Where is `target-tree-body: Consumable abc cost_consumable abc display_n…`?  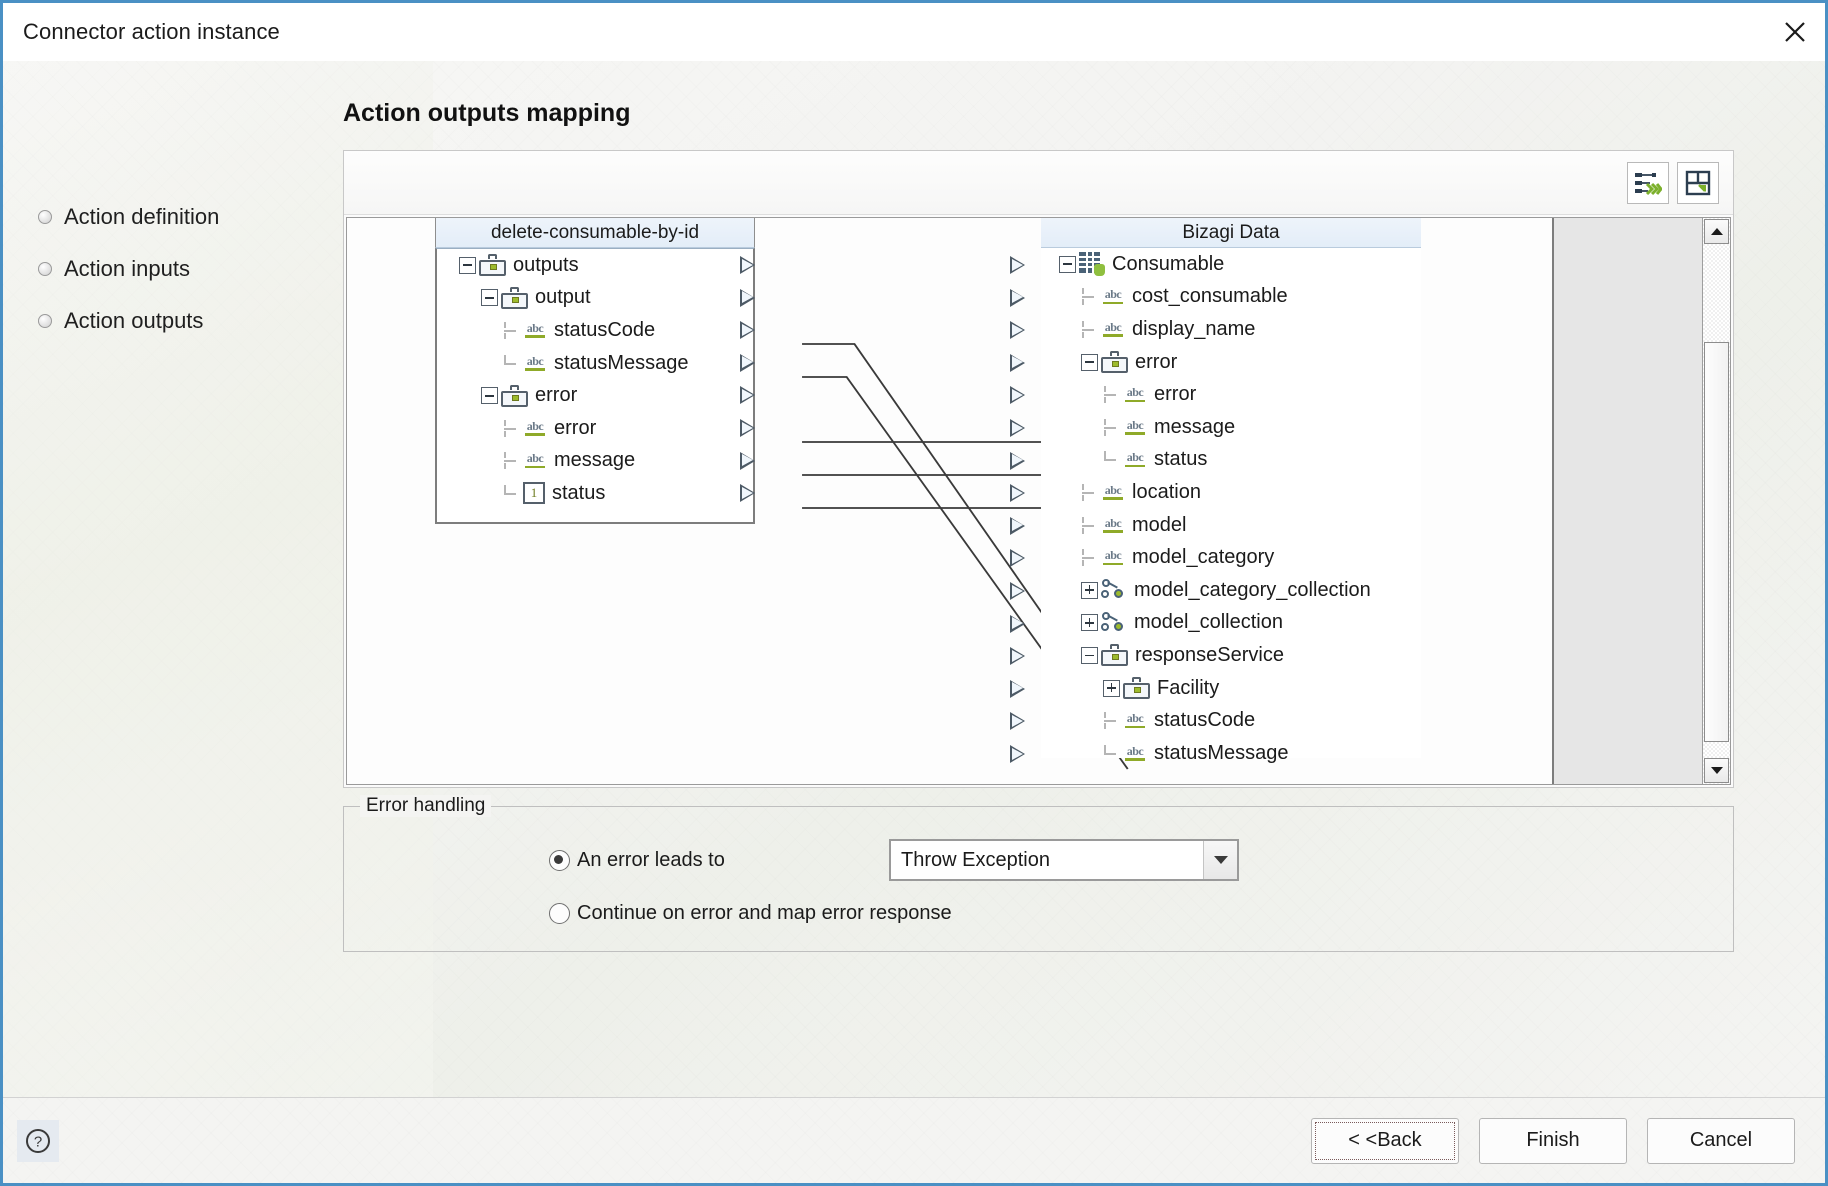
target-tree-body: Consumable abc cost_consumable abc display_n… is located at coordinates (1231, 506).